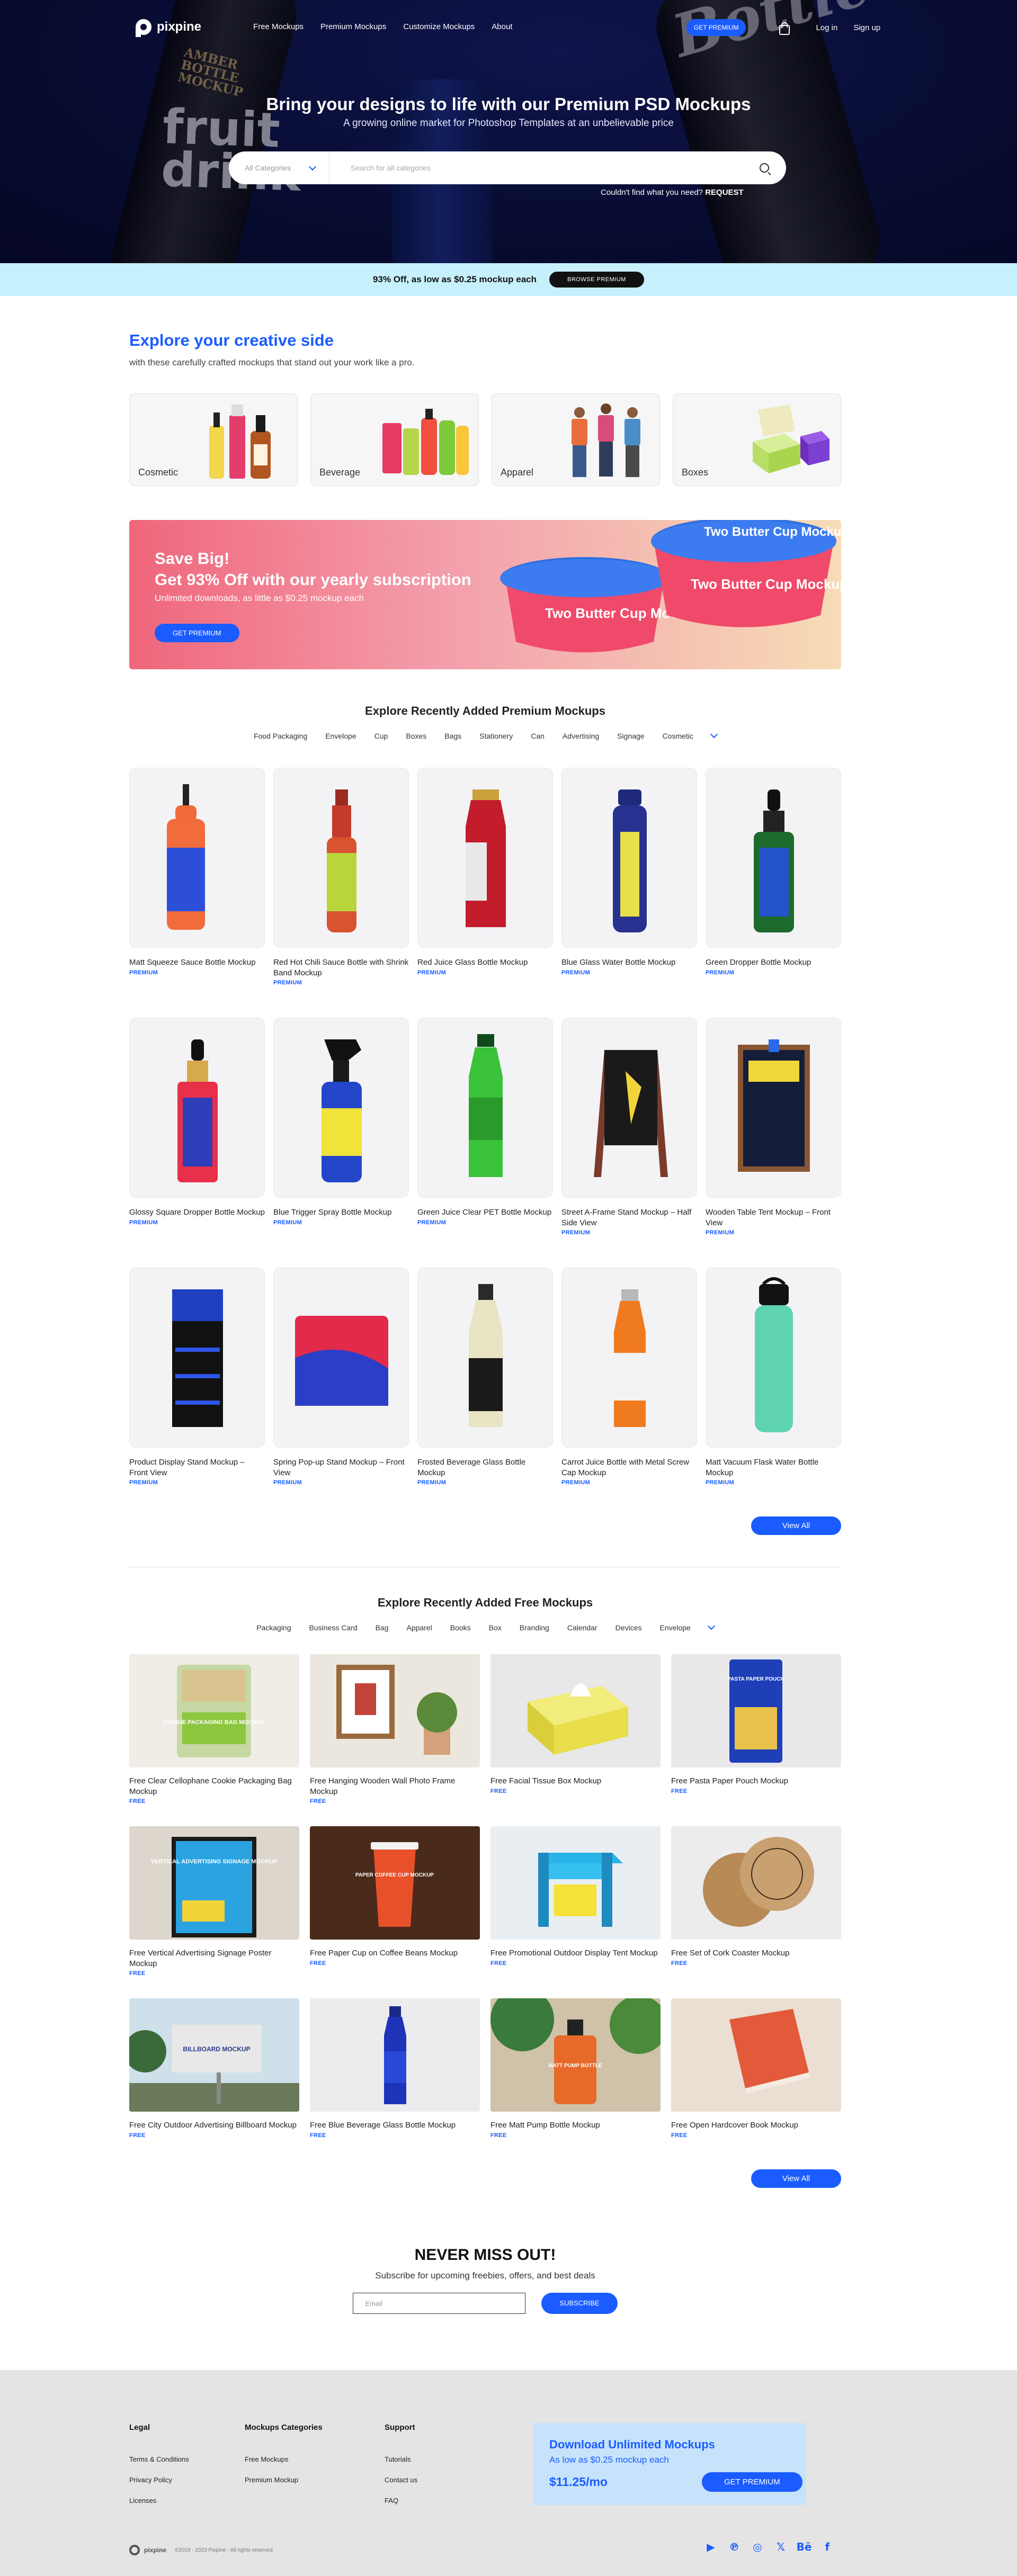  What do you see at coordinates (213, 439) in the screenshot?
I see `category-card-cosmetic: Cosmetic` at bounding box center [213, 439].